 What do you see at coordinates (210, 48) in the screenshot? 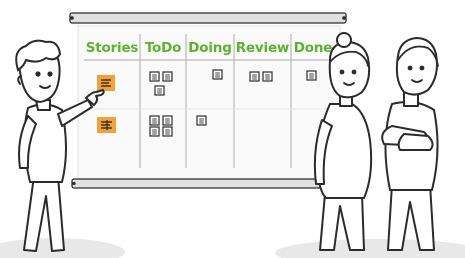
I see `column-header-doing: Doing` at bounding box center [210, 48].